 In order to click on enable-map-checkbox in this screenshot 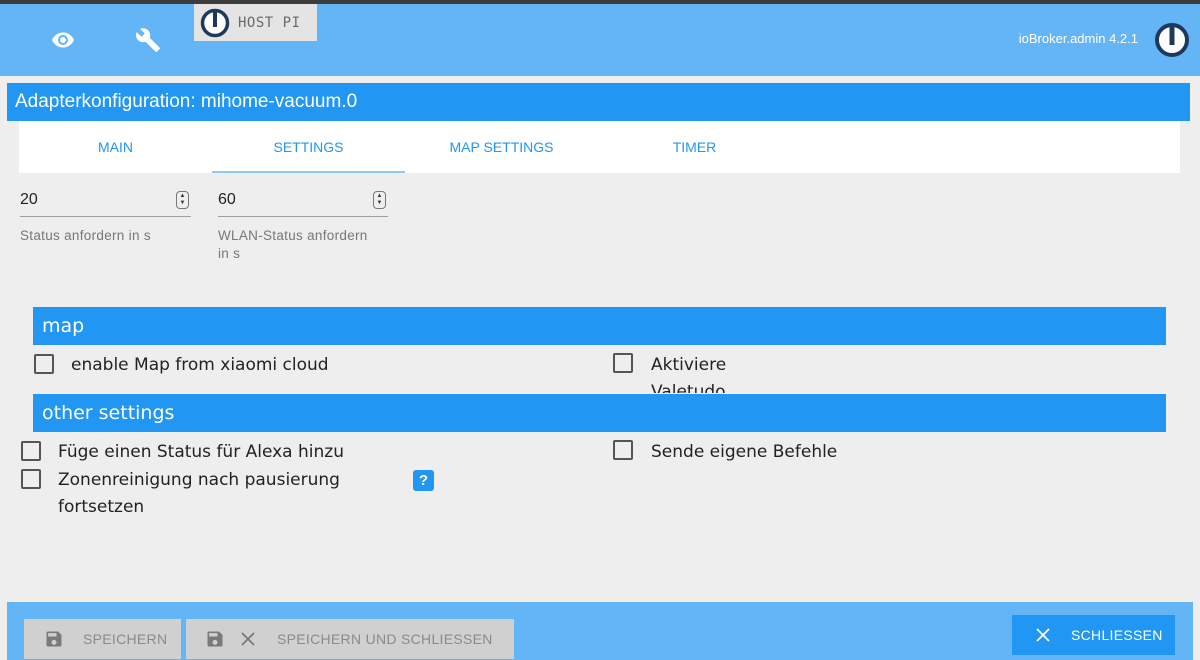, I will do `click(44, 364)`.